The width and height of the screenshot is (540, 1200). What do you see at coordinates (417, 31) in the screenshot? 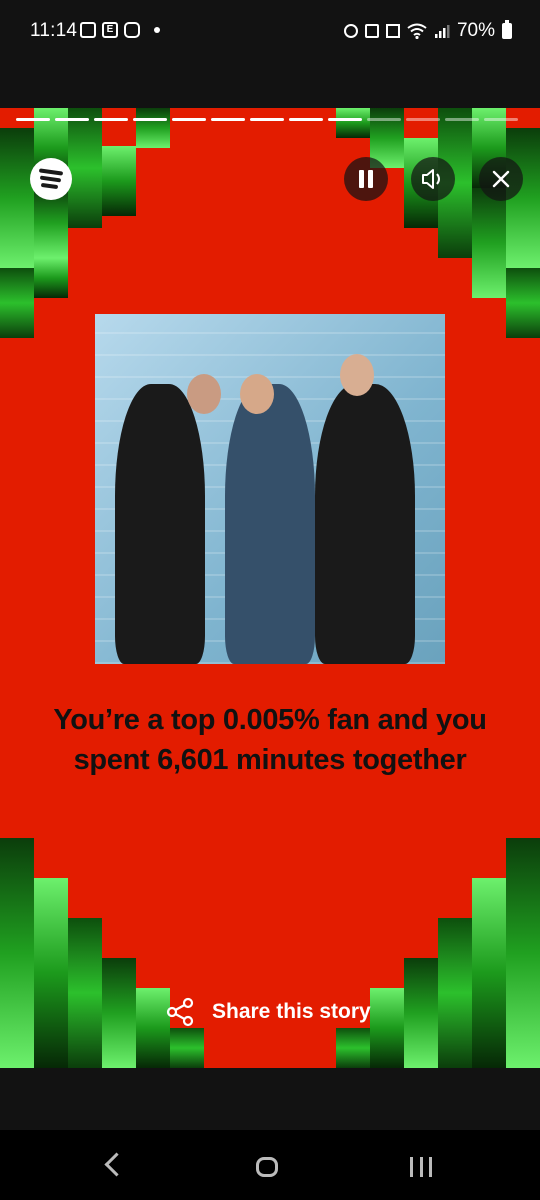
I see `wifi-icon` at bounding box center [417, 31].